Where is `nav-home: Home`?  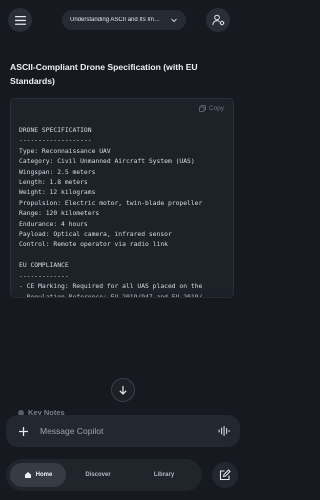 nav-home: Home is located at coordinates (38, 475).